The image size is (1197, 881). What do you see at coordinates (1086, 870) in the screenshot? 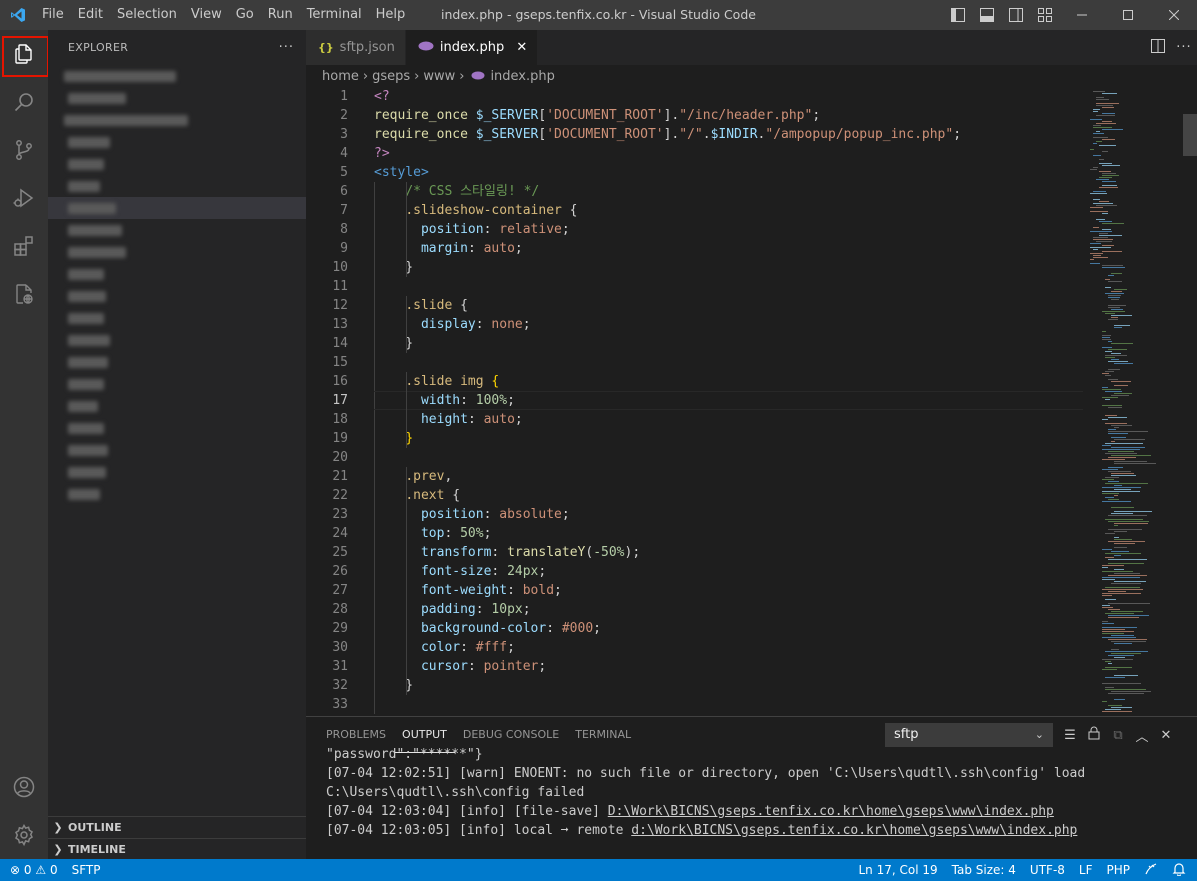
I see `end-of-line: LF` at bounding box center [1086, 870].